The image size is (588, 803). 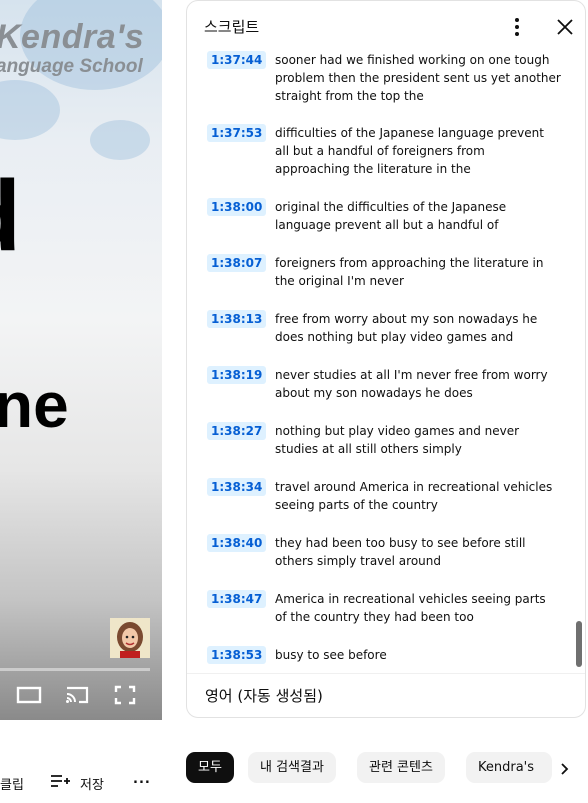 I want to click on segment-timestamp: 1:38:19, so click(x=237, y=375).